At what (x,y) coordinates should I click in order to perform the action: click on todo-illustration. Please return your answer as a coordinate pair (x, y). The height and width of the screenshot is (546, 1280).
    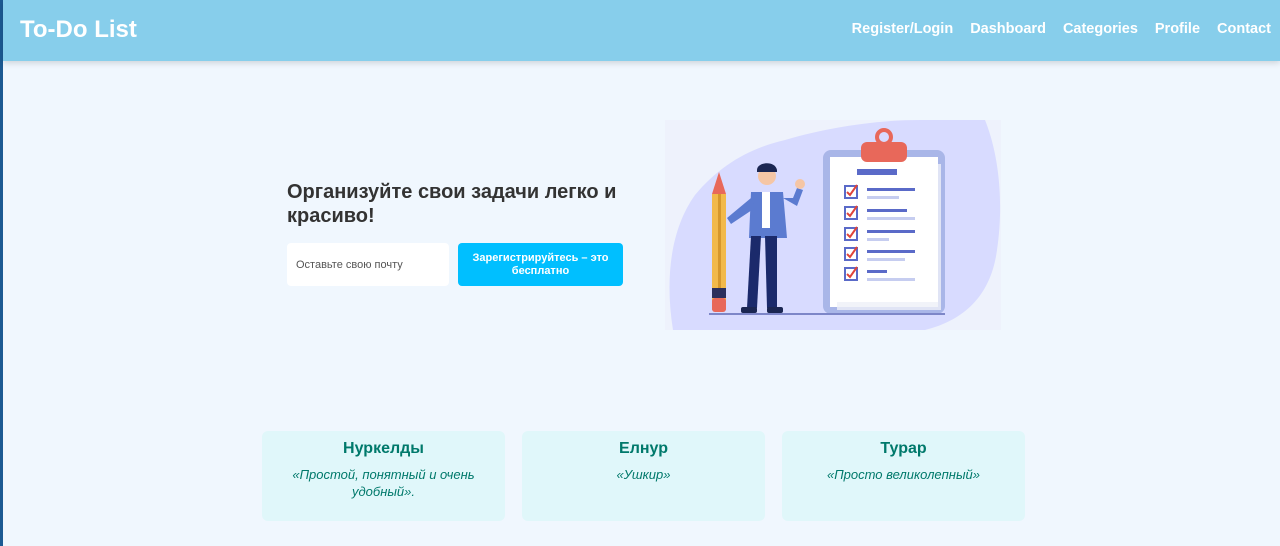
    Looking at the image, I should click on (833, 225).